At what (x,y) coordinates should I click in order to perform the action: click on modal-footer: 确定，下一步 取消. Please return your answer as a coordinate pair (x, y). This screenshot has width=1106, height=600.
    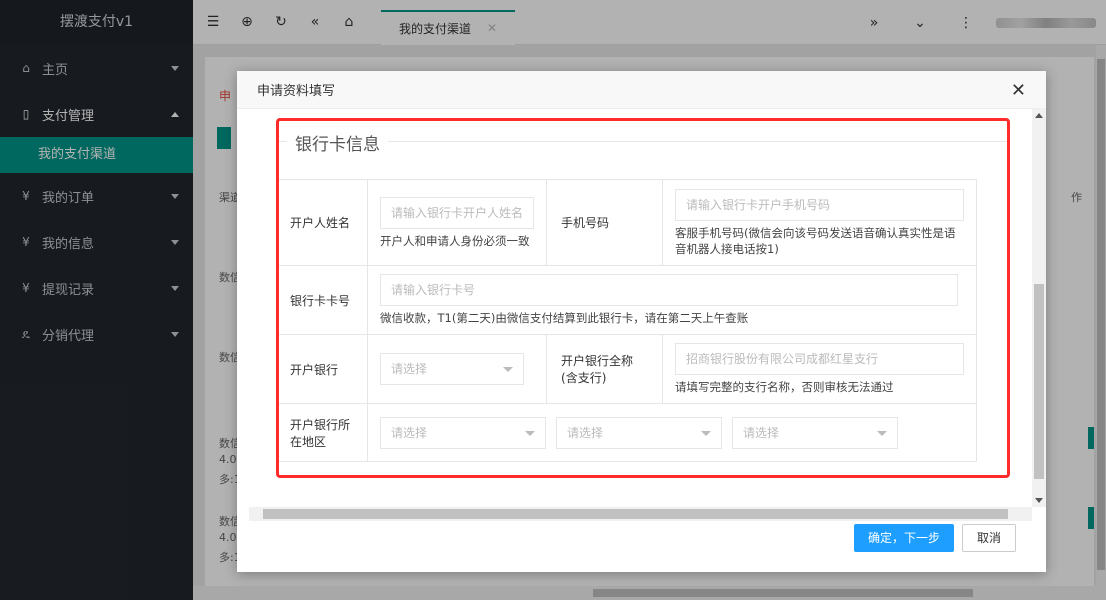
    Looking at the image, I should click on (641, 539).